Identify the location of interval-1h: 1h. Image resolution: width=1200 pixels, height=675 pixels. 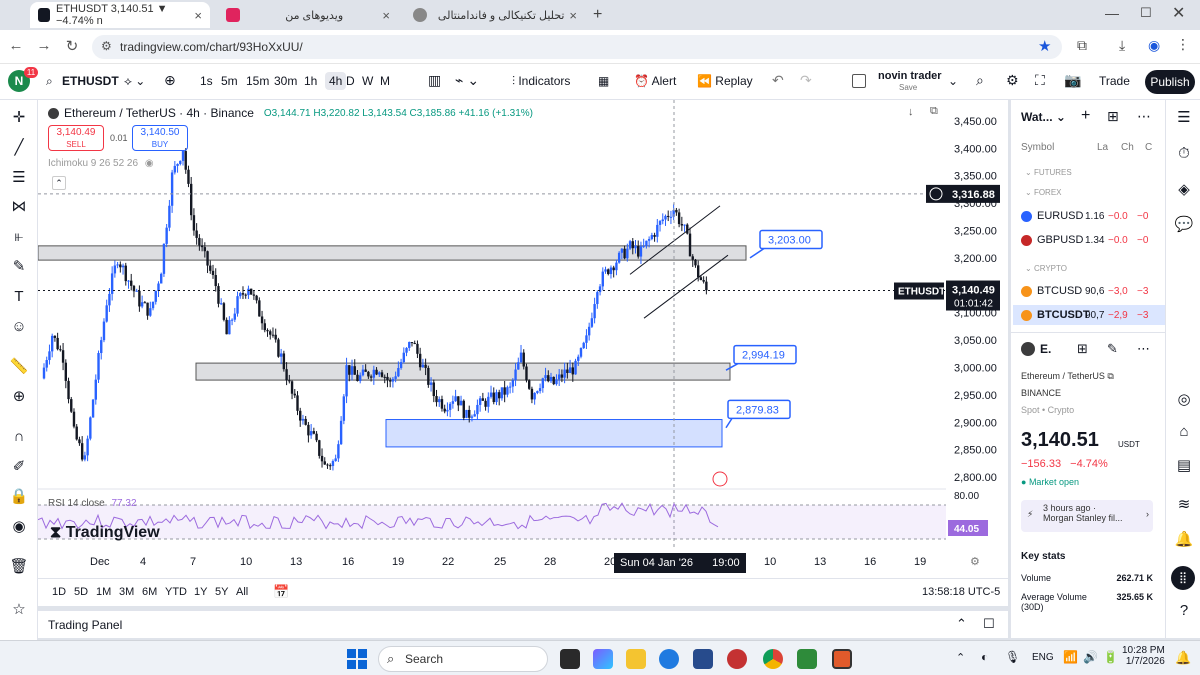
(310, 81).